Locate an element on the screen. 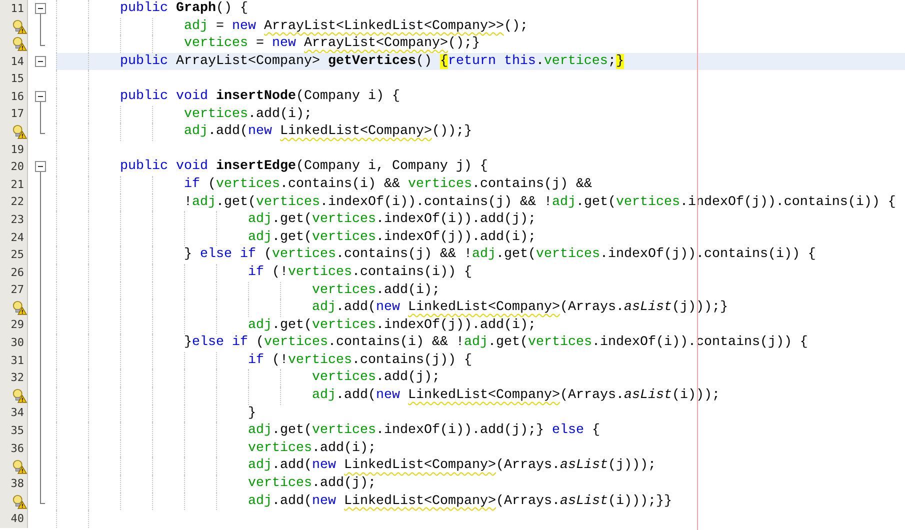 The image size is (905, 530). line-number: 29 is located at coordinates (17, 325).